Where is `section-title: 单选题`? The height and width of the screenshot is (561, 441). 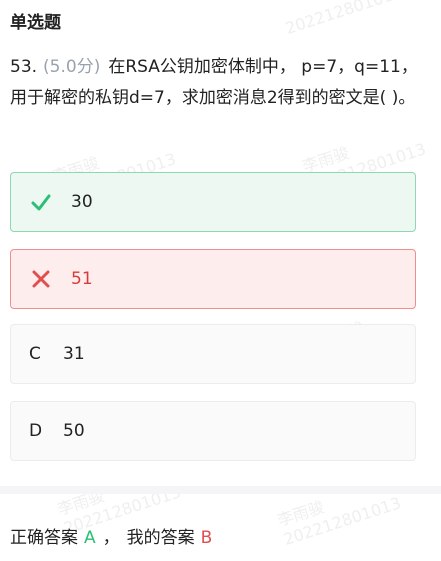 section-title: 单选题 is located at coordinates (35, 23).